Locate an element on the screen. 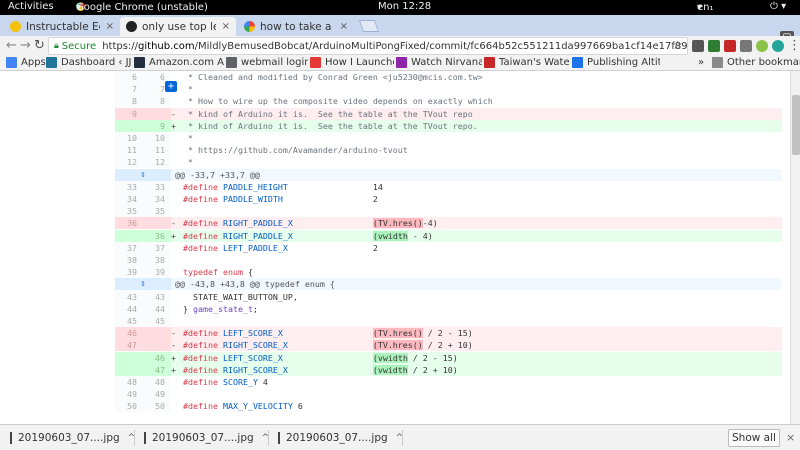  forward-arrow-icon: → is located at coordinates (25, 46).